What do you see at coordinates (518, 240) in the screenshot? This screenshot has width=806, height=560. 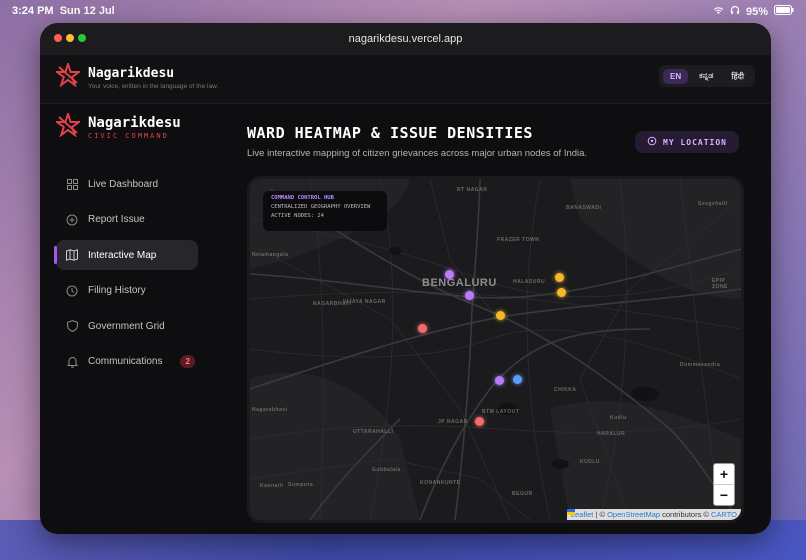 I see `place-label: FRAZER TOWN` at bounding box center [518, 240].